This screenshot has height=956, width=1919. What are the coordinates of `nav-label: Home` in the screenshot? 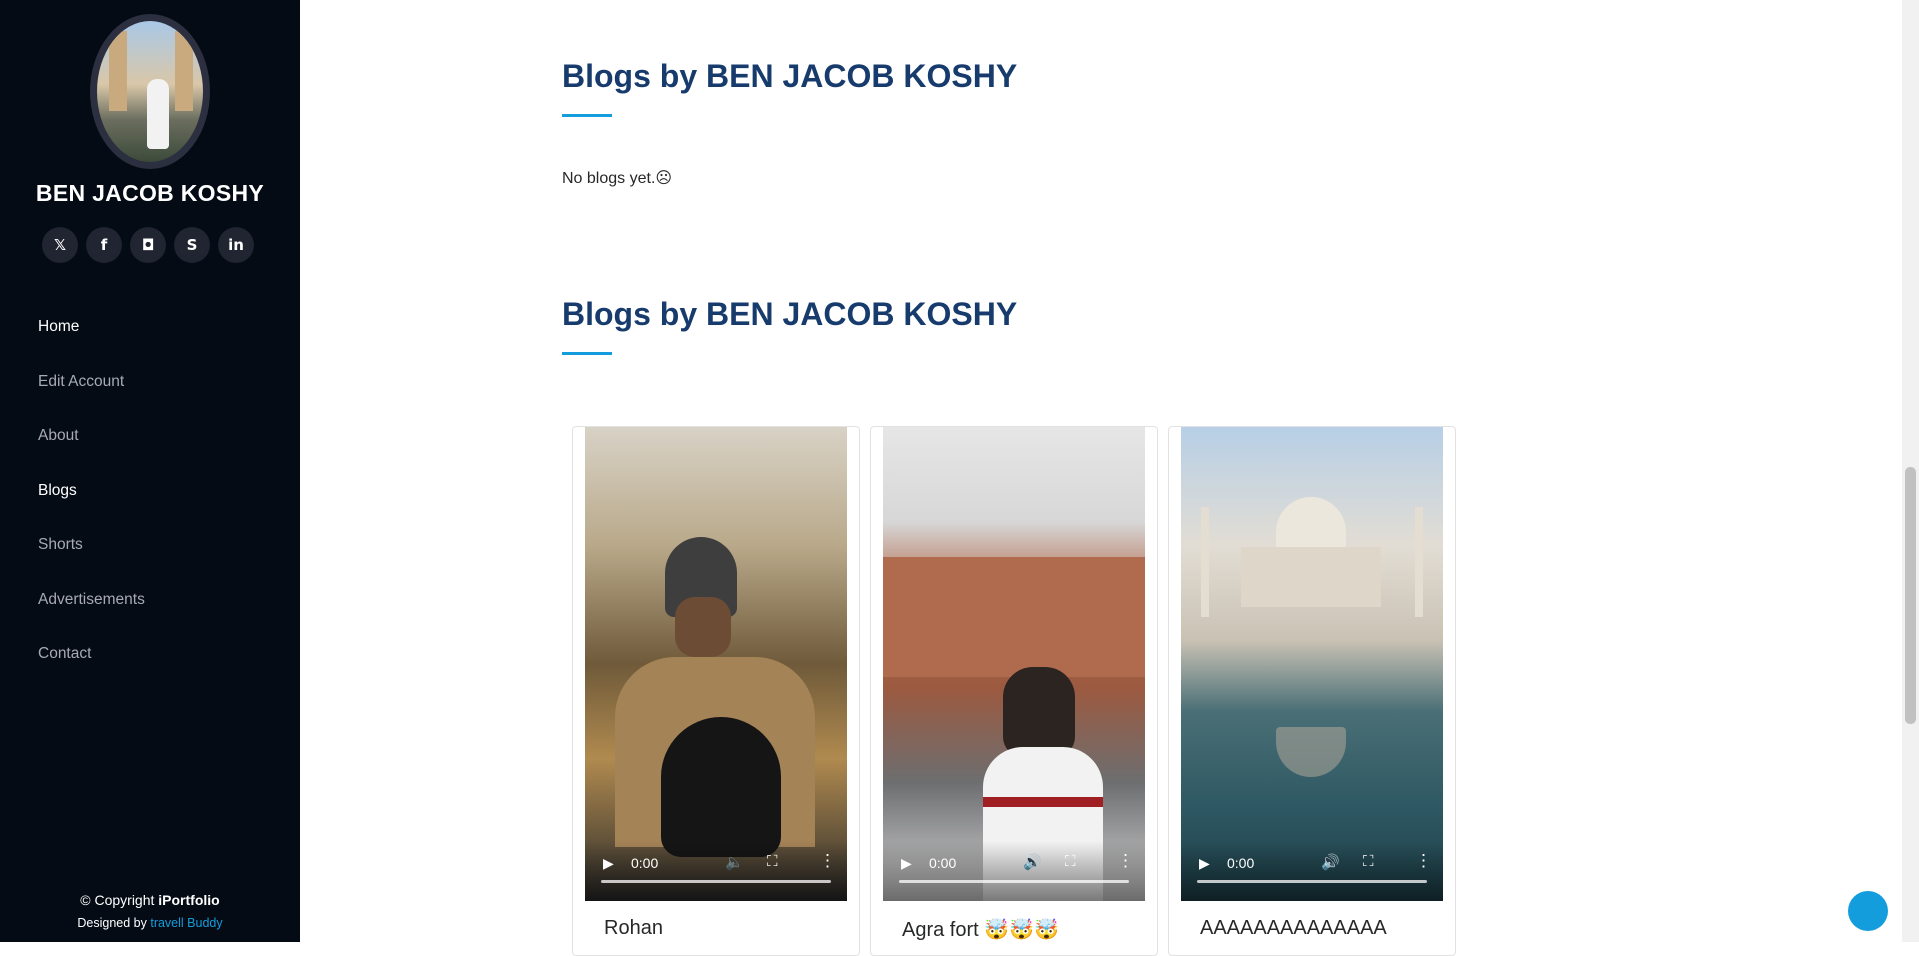 It's located at (59, 327).